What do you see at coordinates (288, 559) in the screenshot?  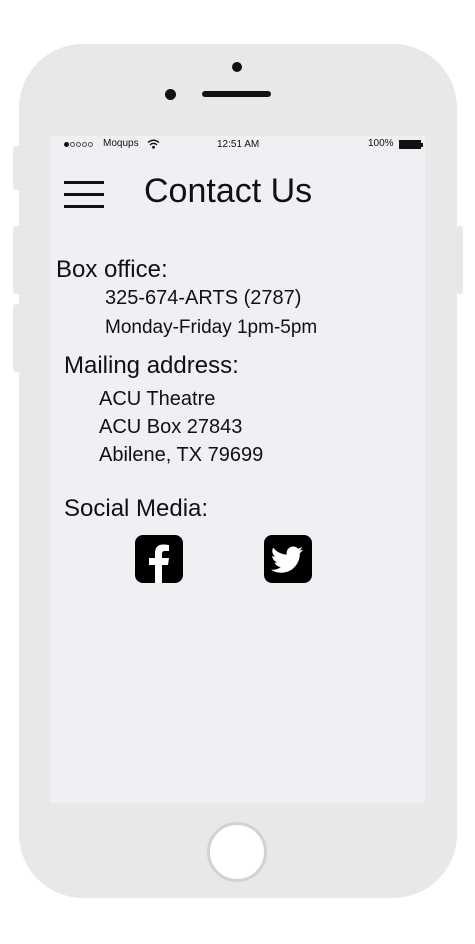 I see `twitter-icon` at bounding box center [288, 559].